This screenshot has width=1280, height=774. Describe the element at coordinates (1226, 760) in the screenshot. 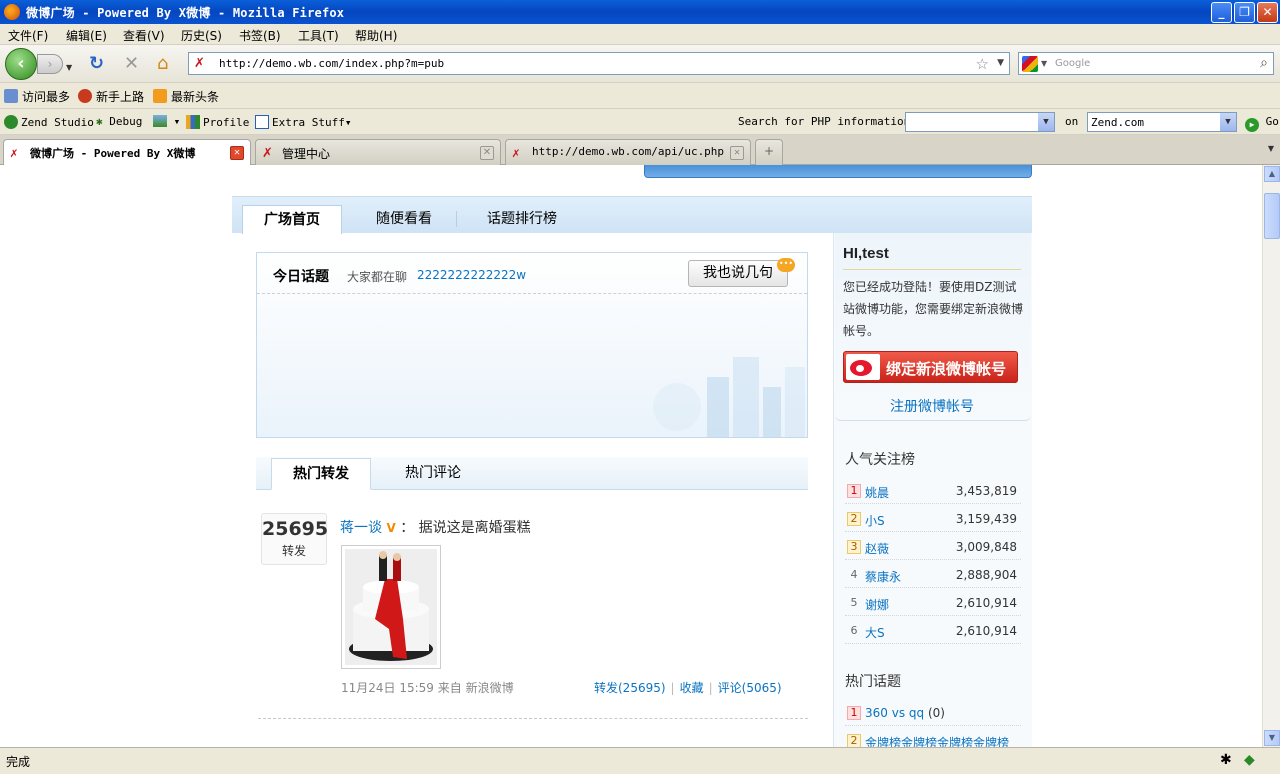

I see `debug-bug-icon: ✱` at that location.